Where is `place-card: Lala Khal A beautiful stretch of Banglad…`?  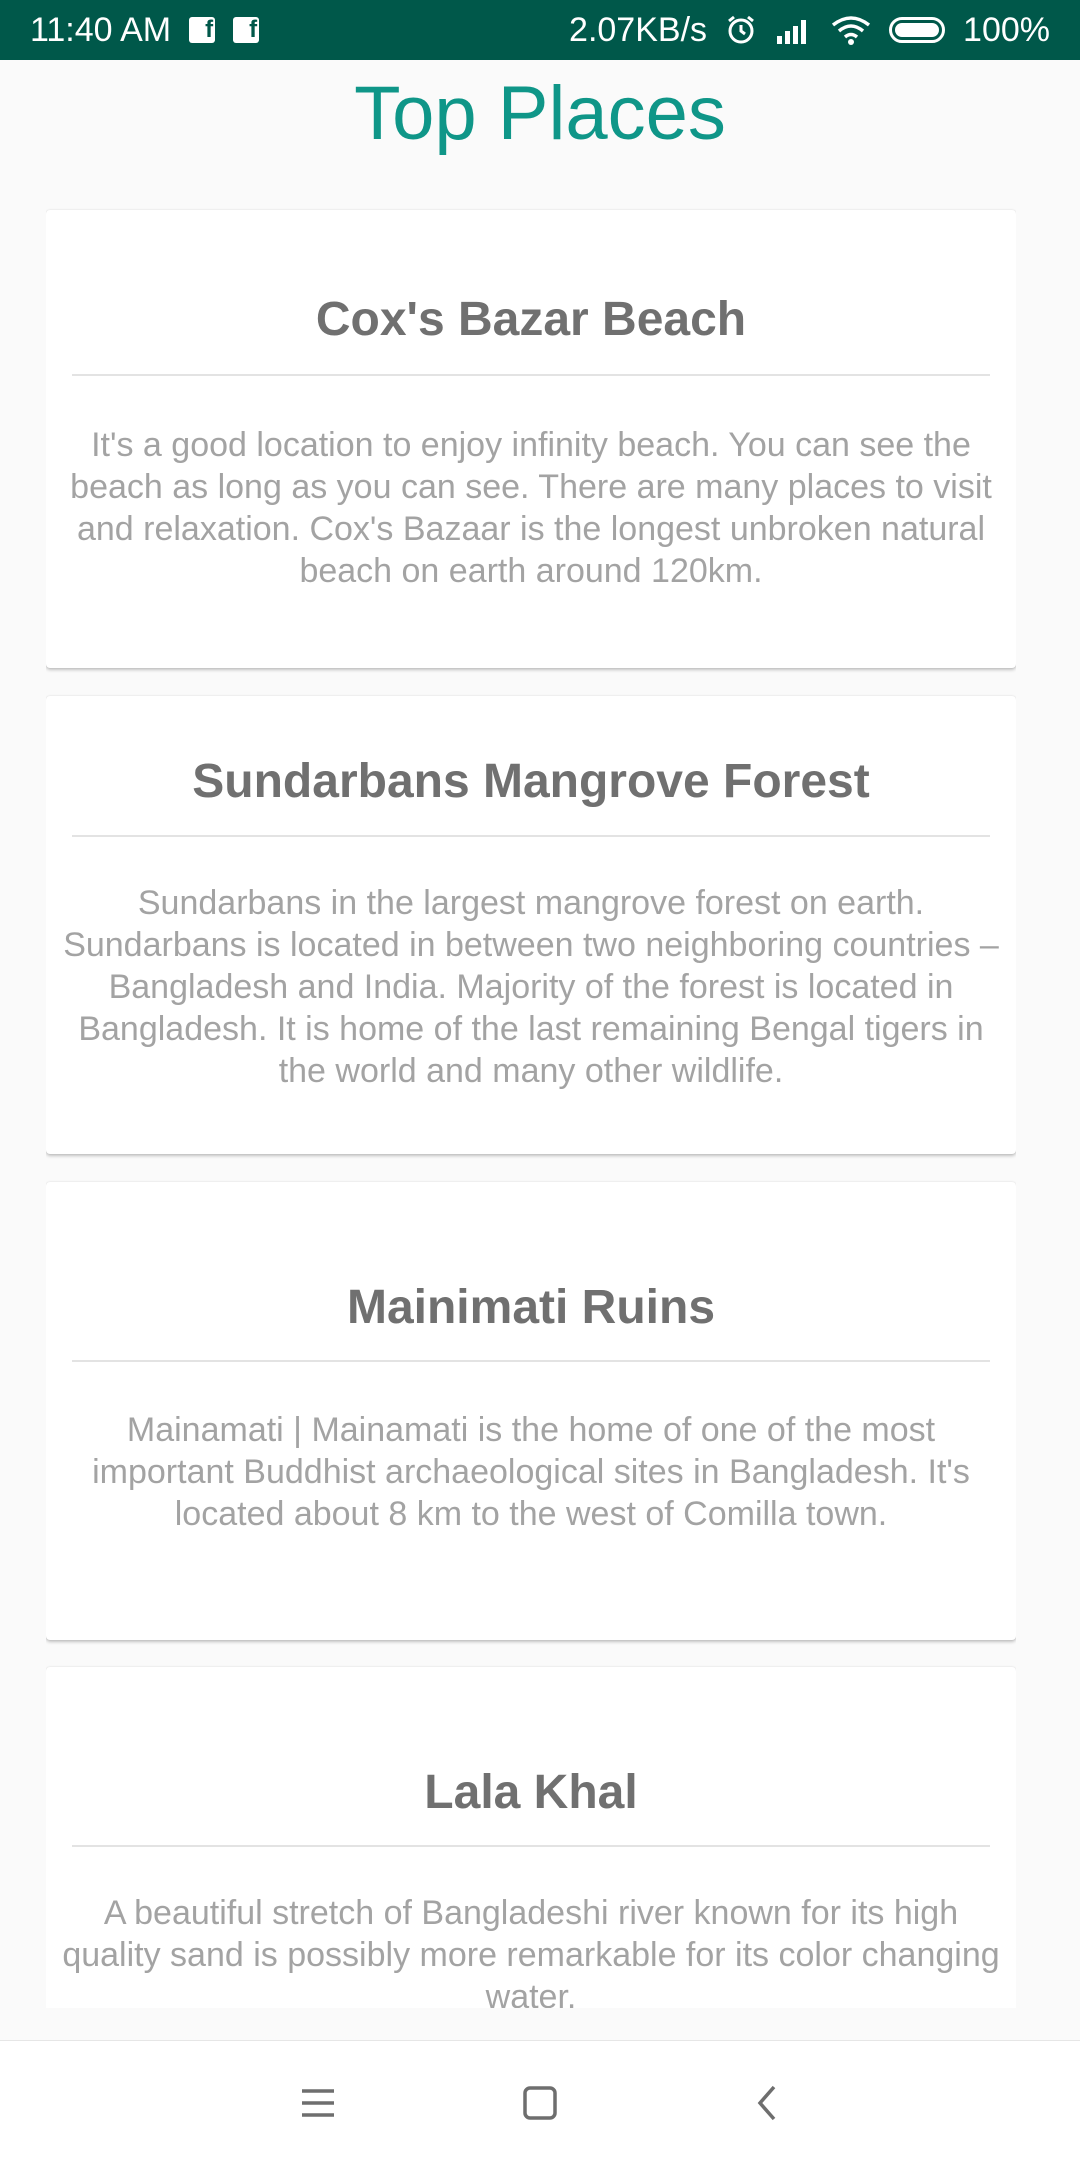
place-card: Lala Khal A beautiful stretch of Banglad… is located at coordinates (531, 1837).